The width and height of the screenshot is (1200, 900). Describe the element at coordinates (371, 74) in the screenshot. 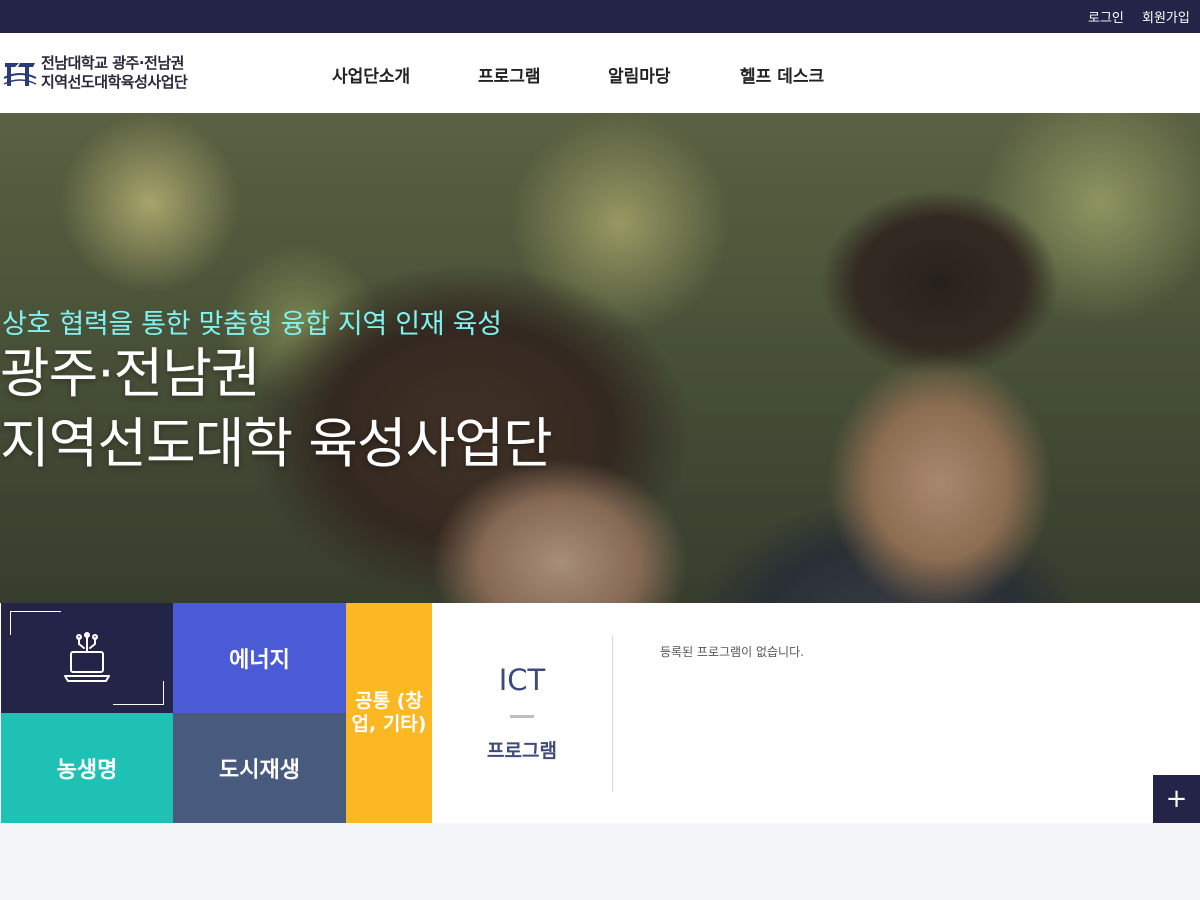

I see `nav-about: 사업단소개` at that location.